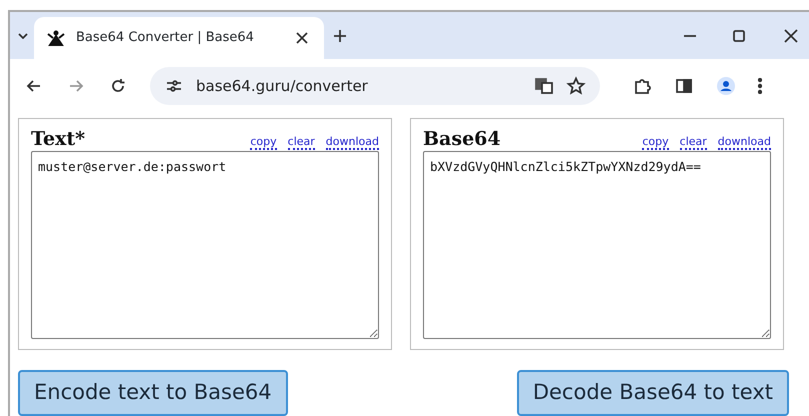 This screenshot has width=809, height=416. I want to click on tab-search-button, so click(23, 35).